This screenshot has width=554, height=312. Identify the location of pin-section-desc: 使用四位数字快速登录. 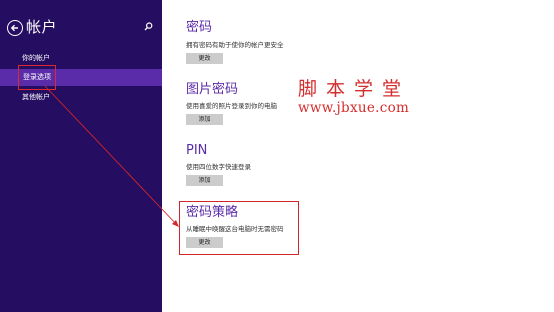
(218, 167).